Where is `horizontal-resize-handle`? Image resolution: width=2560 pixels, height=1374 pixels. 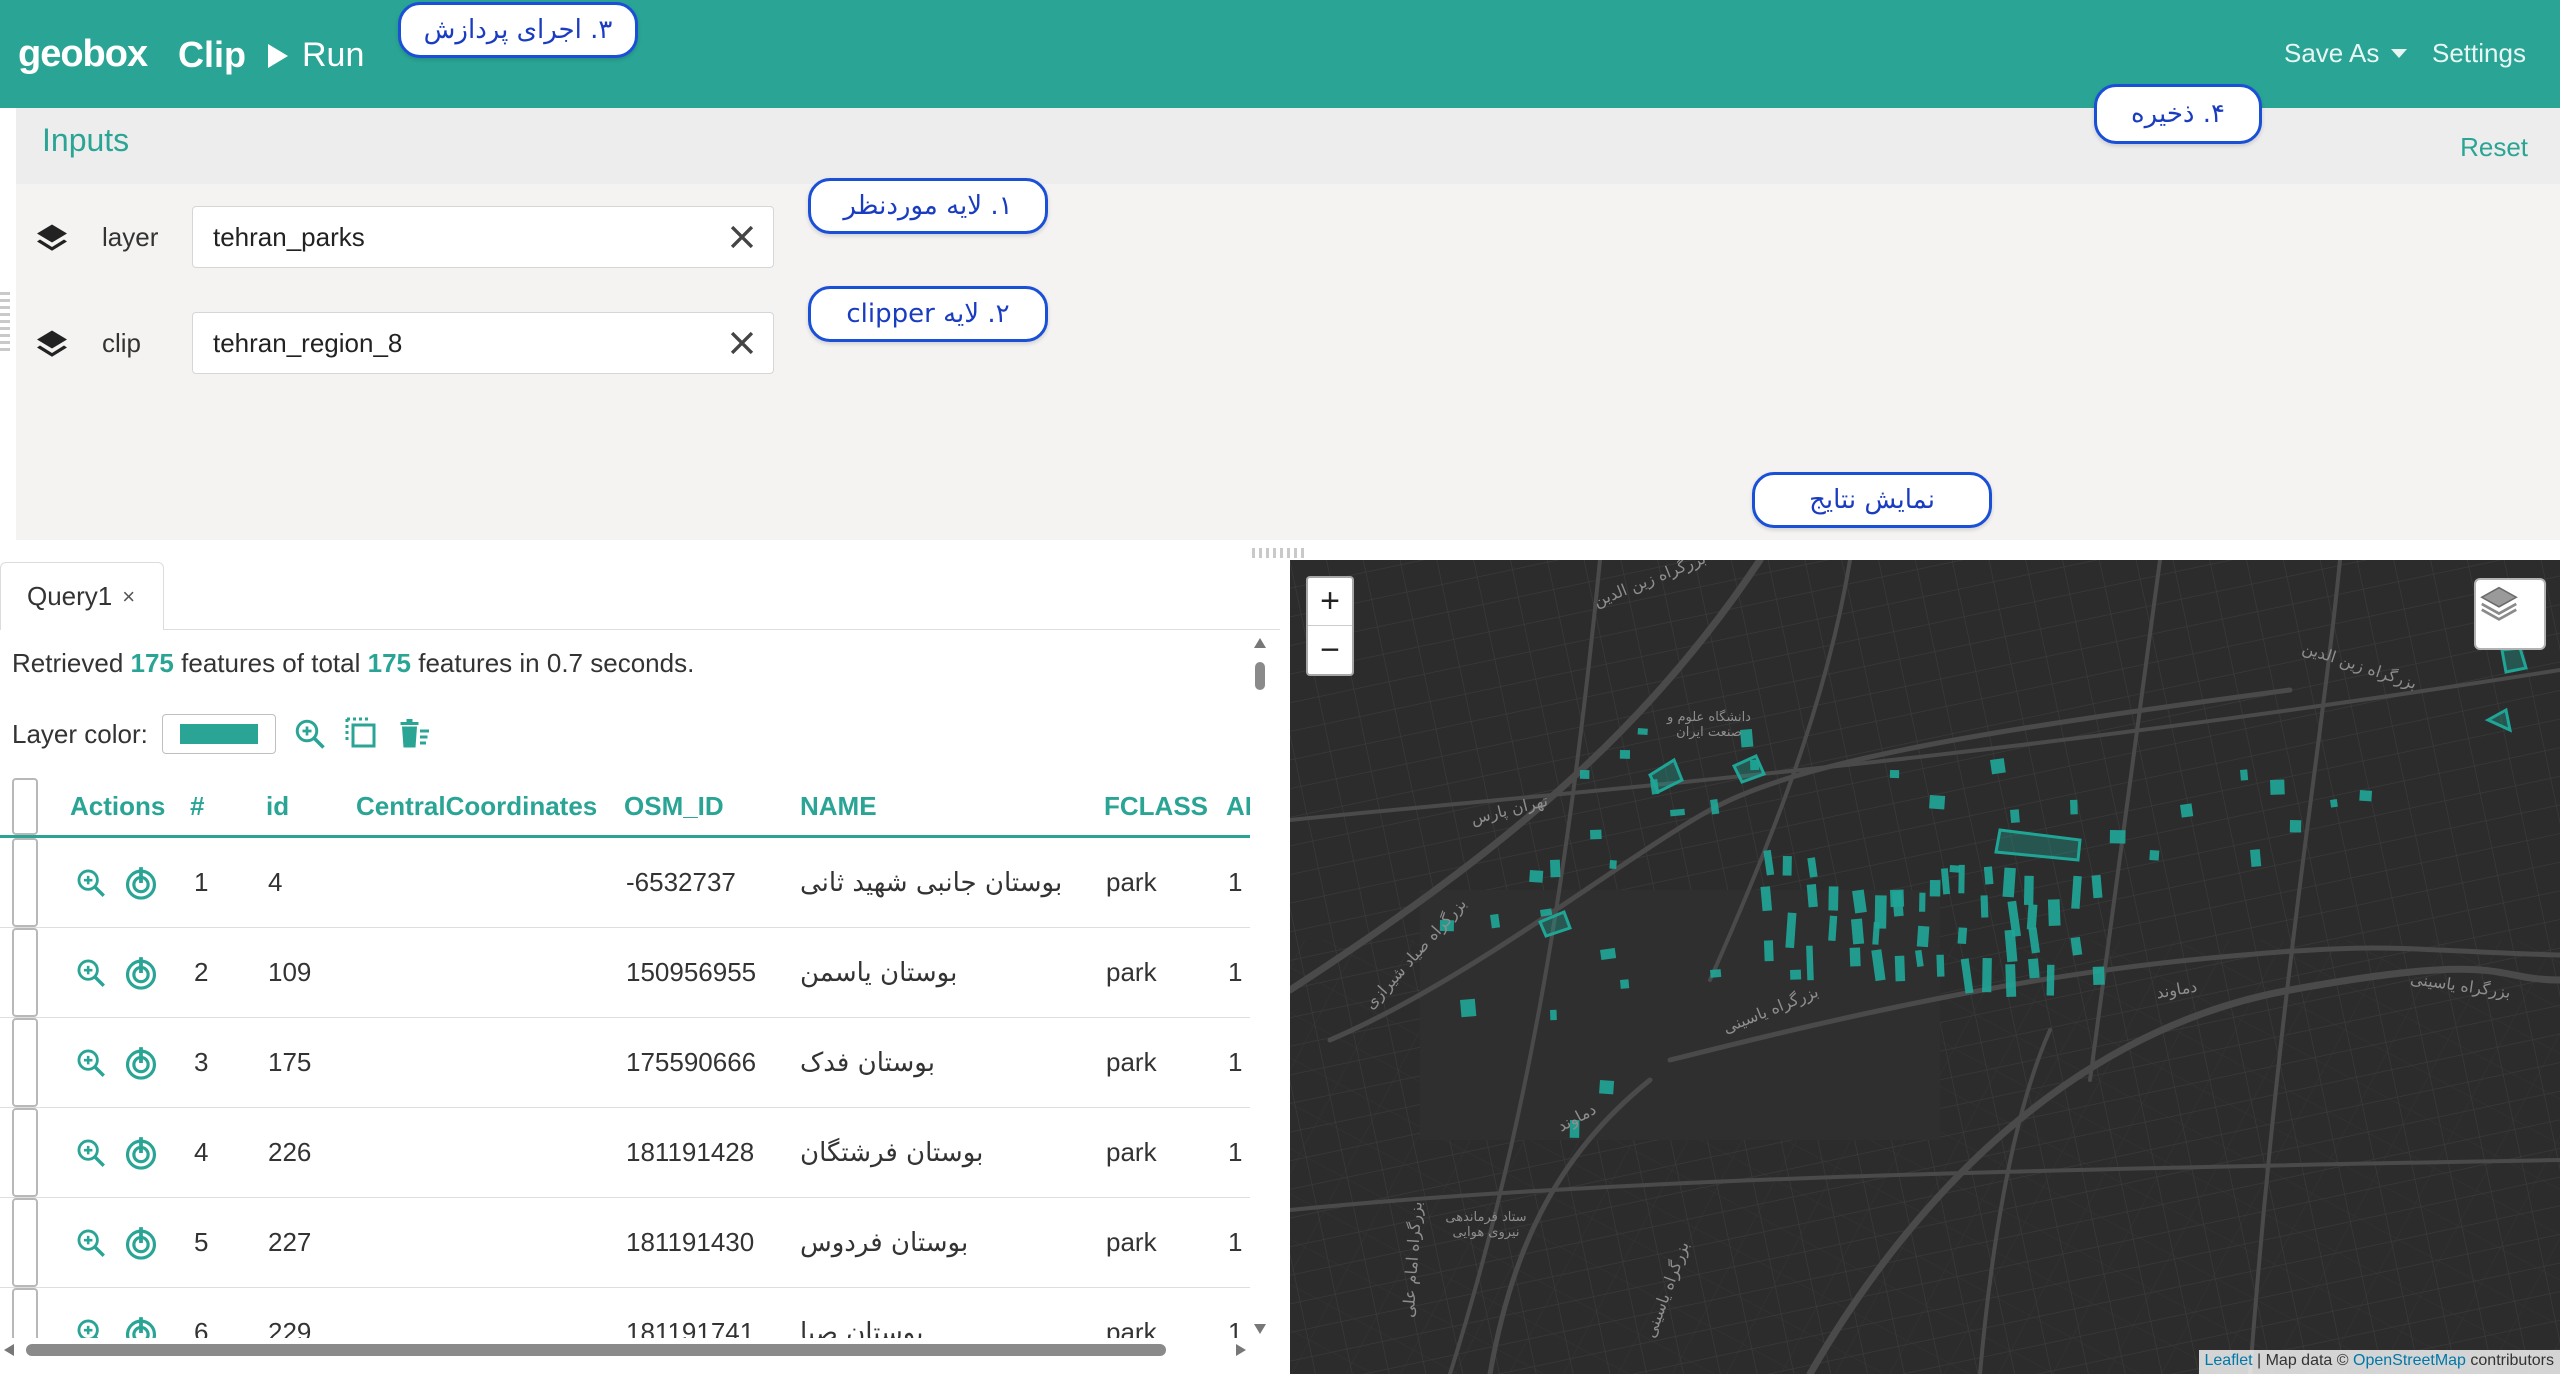
horizontal-resize-handle is located at coordinates (1280, 553).